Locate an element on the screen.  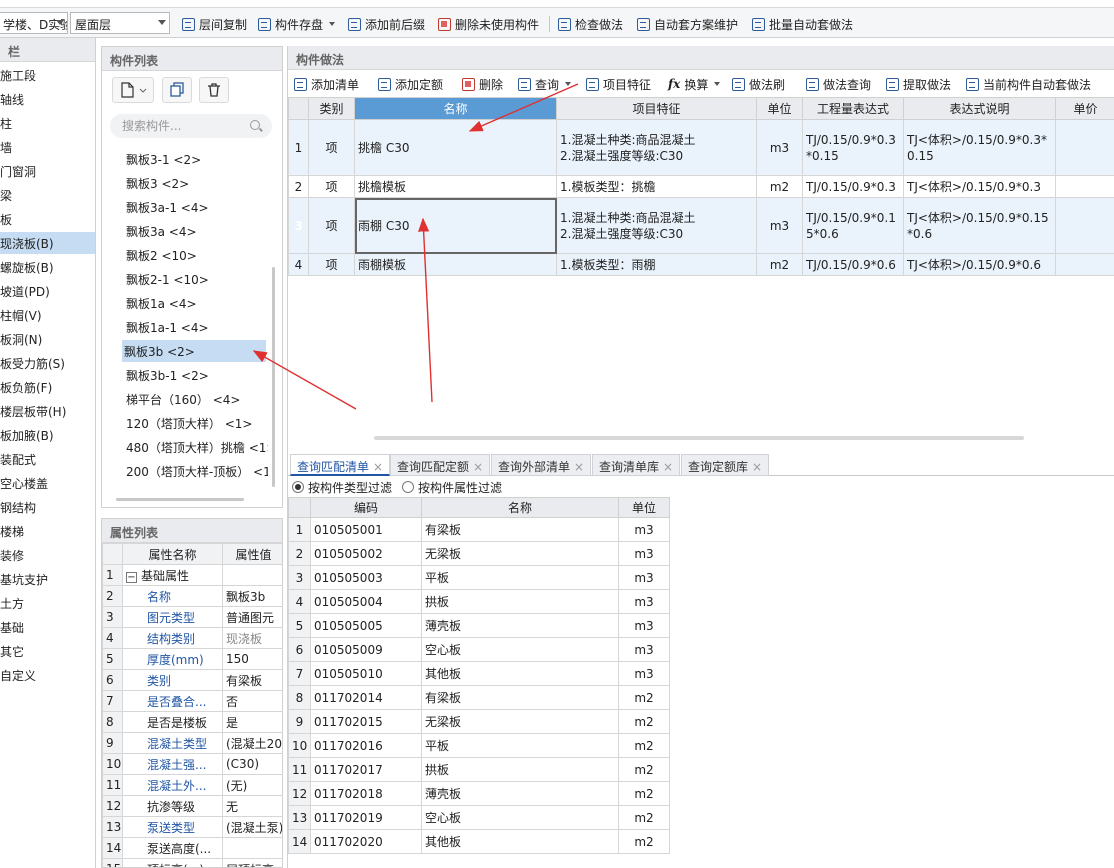
property-value: (C30) is located at coordinates (252, 764).